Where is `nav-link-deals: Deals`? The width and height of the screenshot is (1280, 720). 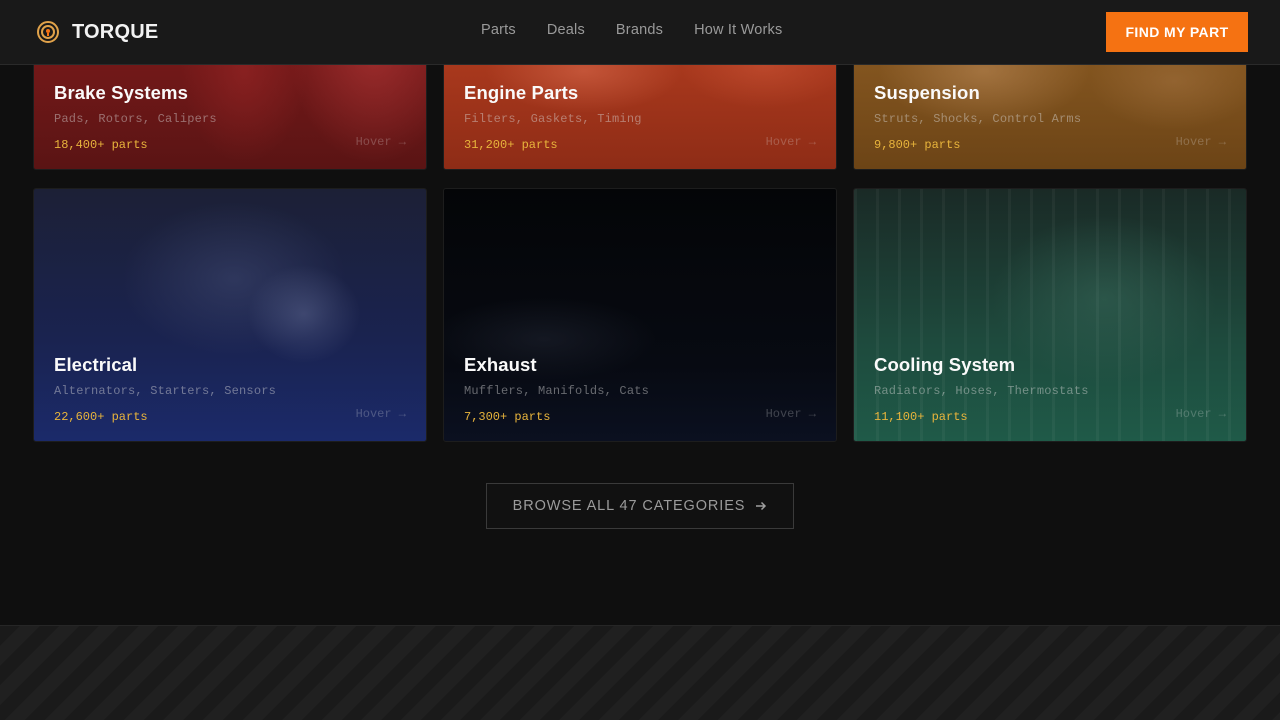
nav-link-deals: Deals is located at coordinates (566, 30).